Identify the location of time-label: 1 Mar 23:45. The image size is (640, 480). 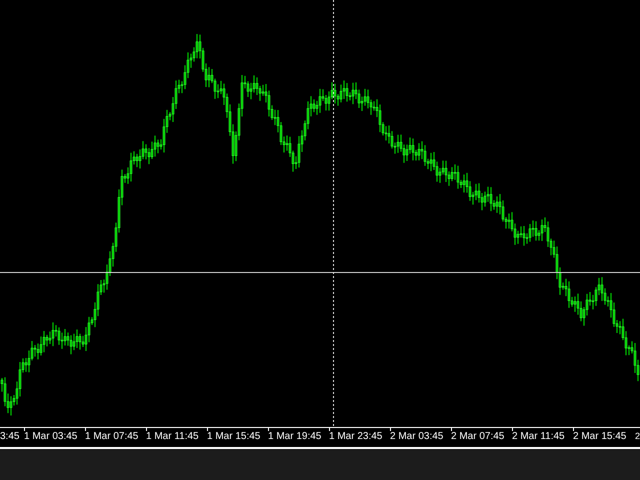
(356, 436).